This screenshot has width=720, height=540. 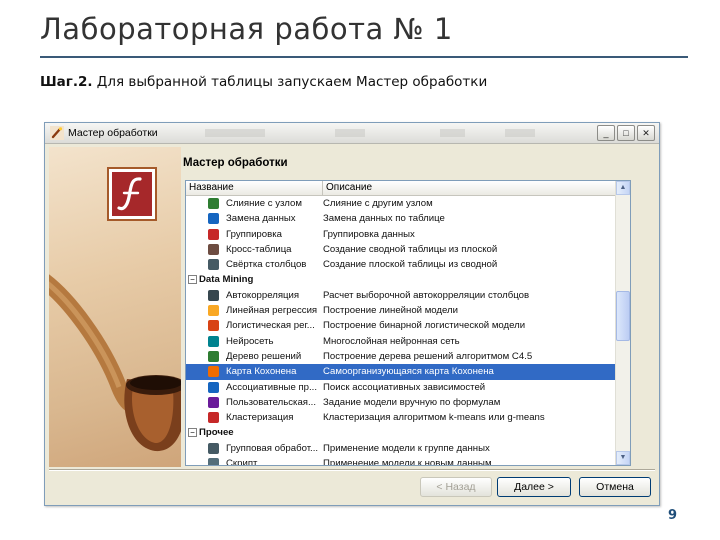 What do you see at coordinates (412, 402) in the screenshot?
I see `item-description: Задание модели вручную по формулам` at bounding box center [412, 402].